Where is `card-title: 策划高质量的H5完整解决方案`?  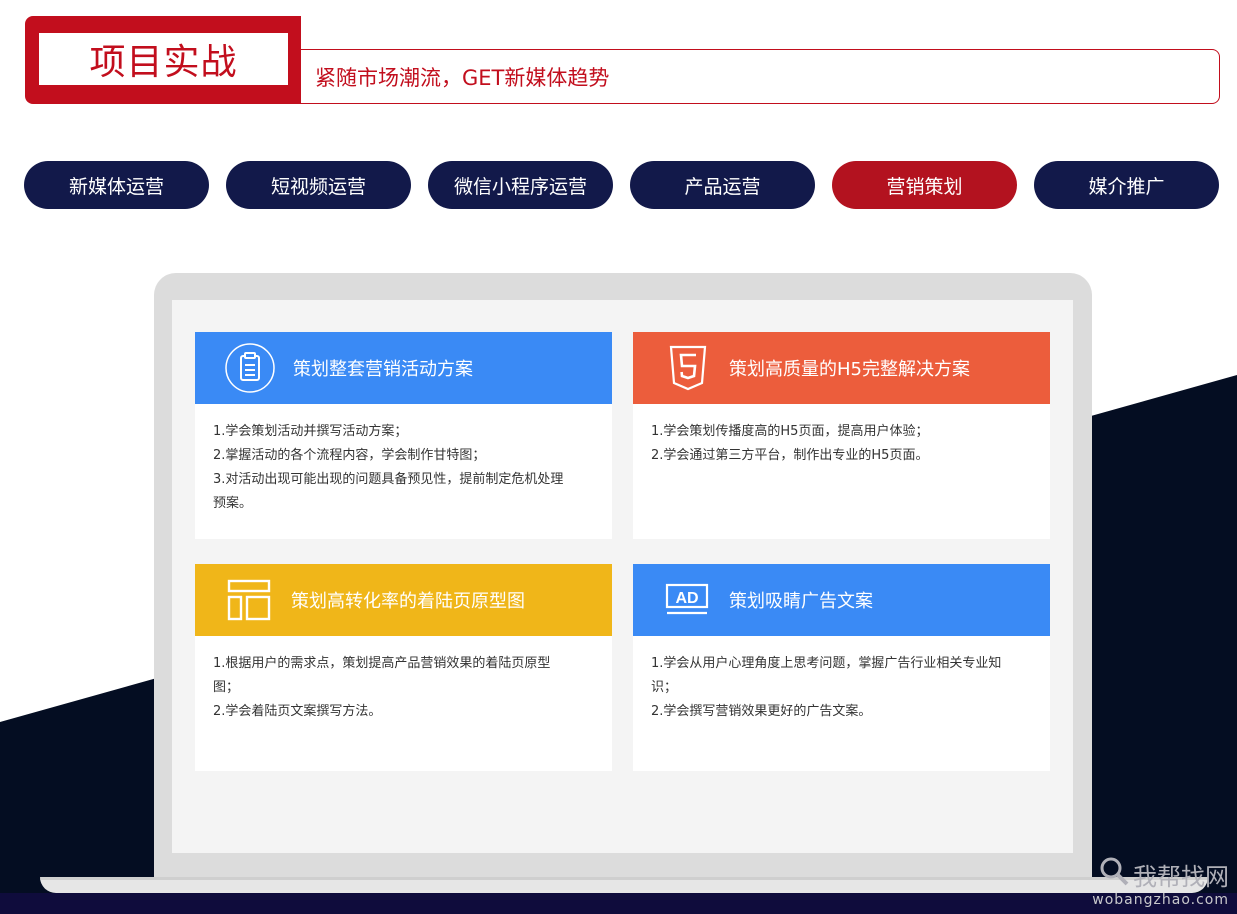
card-title: 策划高质量的H5完整解决方案 is located at coordinates (849, 369).